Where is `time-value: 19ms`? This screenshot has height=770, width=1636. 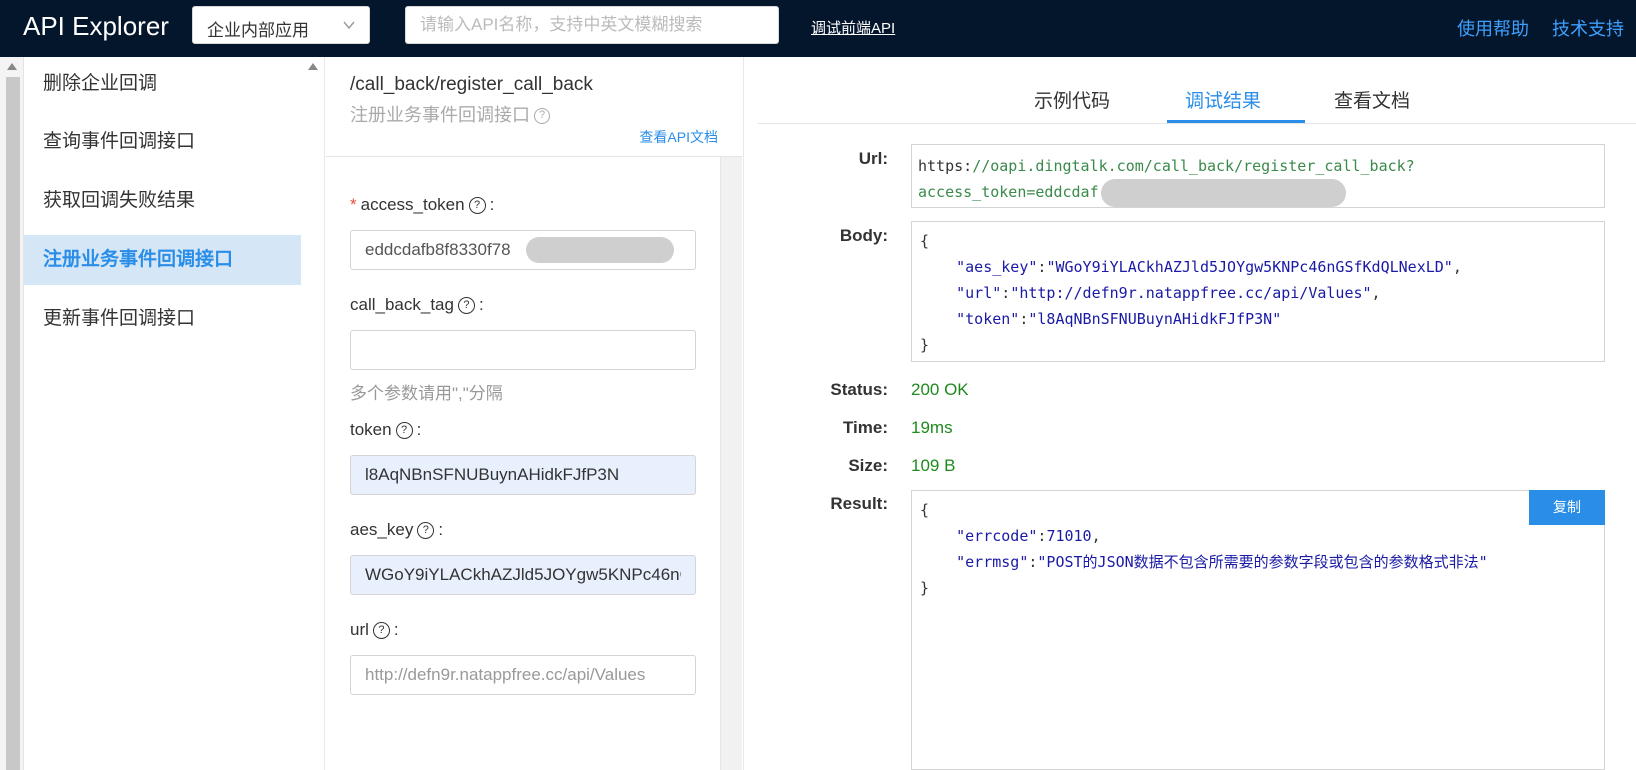 time-value: 19ms is located at coordinates (932, 427).